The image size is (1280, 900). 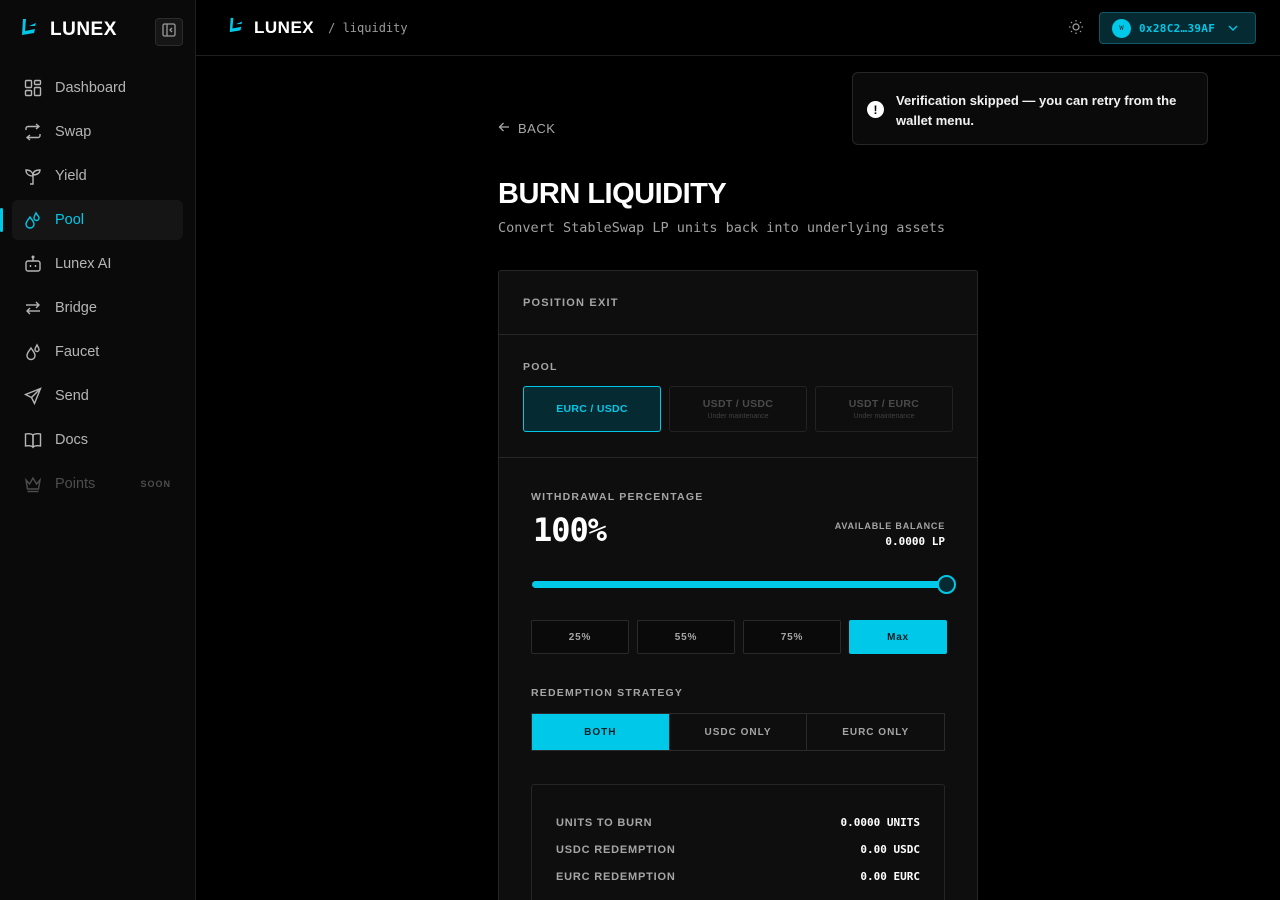 What do you see at coordinates (792, 637) in the screenshot?
I see `percent-75-button: 75%` at bounding box center [792, 637].